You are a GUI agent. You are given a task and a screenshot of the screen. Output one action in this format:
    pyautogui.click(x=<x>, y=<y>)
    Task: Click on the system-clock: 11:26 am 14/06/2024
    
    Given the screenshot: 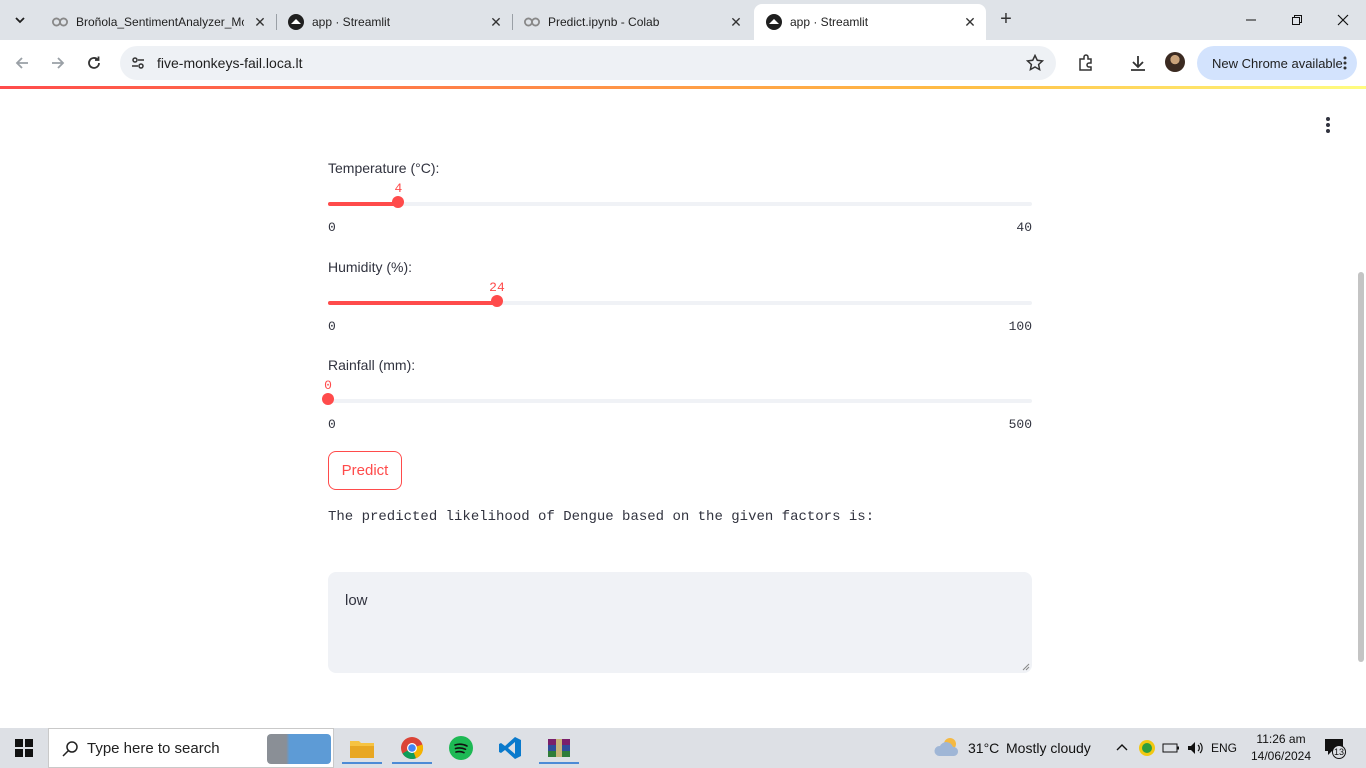 What is the action you would take?
    pyautogui.click(x=1281, y=748)
    